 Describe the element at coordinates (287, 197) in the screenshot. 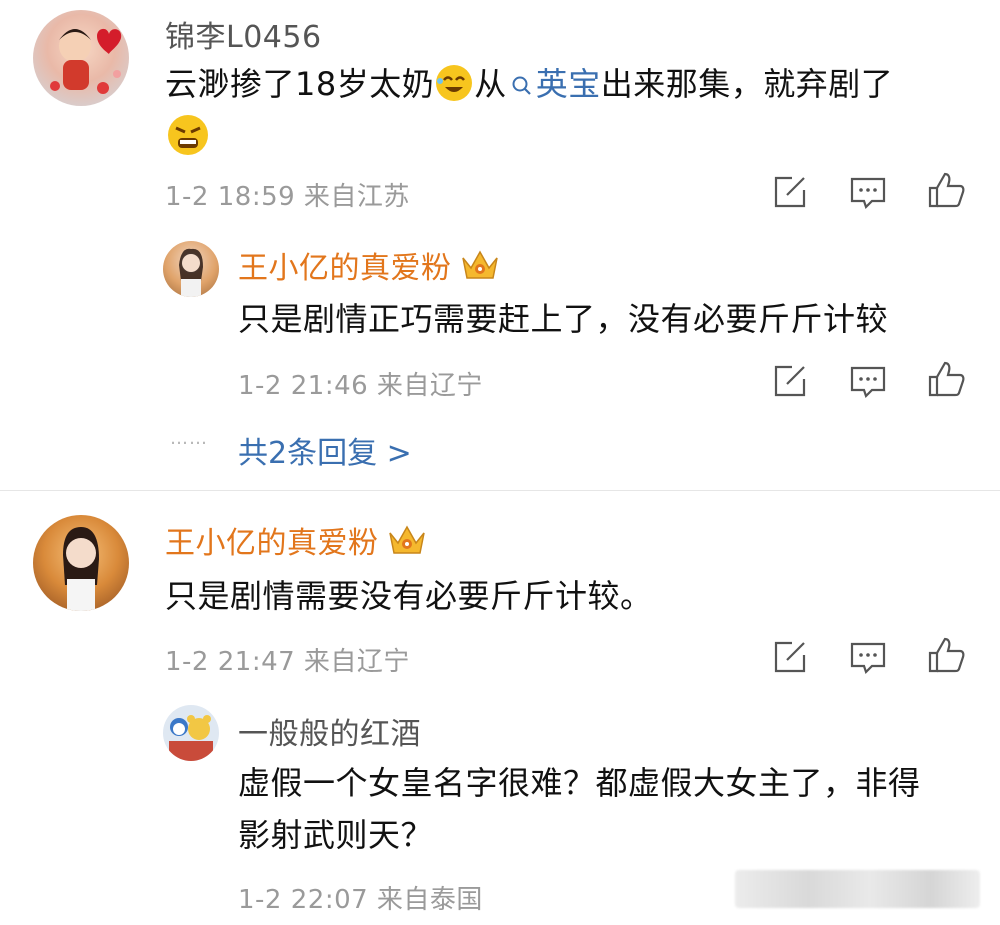

I see `comment-meta: 1-2 18:59 来自江苏` at that location.